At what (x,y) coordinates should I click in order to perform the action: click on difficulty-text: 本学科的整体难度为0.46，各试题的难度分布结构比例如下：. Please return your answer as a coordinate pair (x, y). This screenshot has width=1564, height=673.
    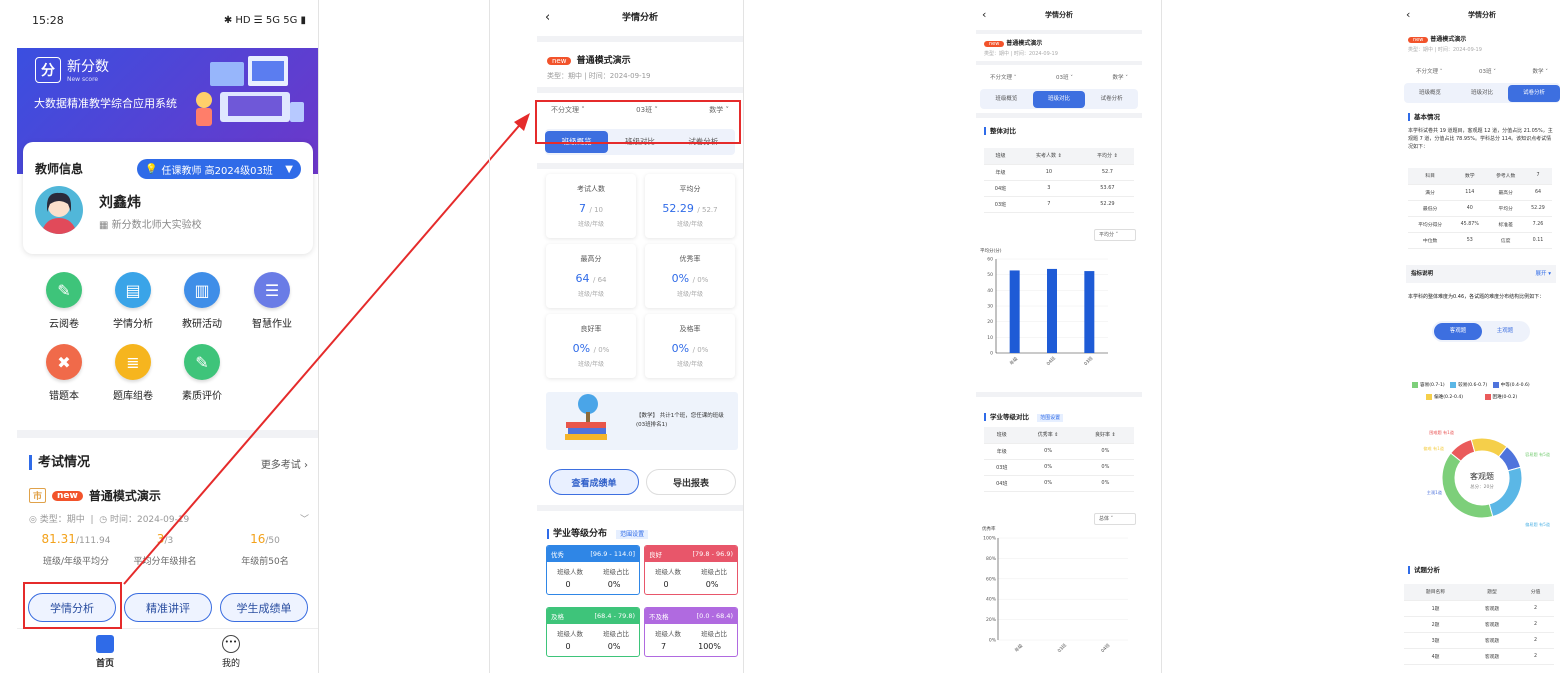
    Looking at the image, I should click on (1476, 297).